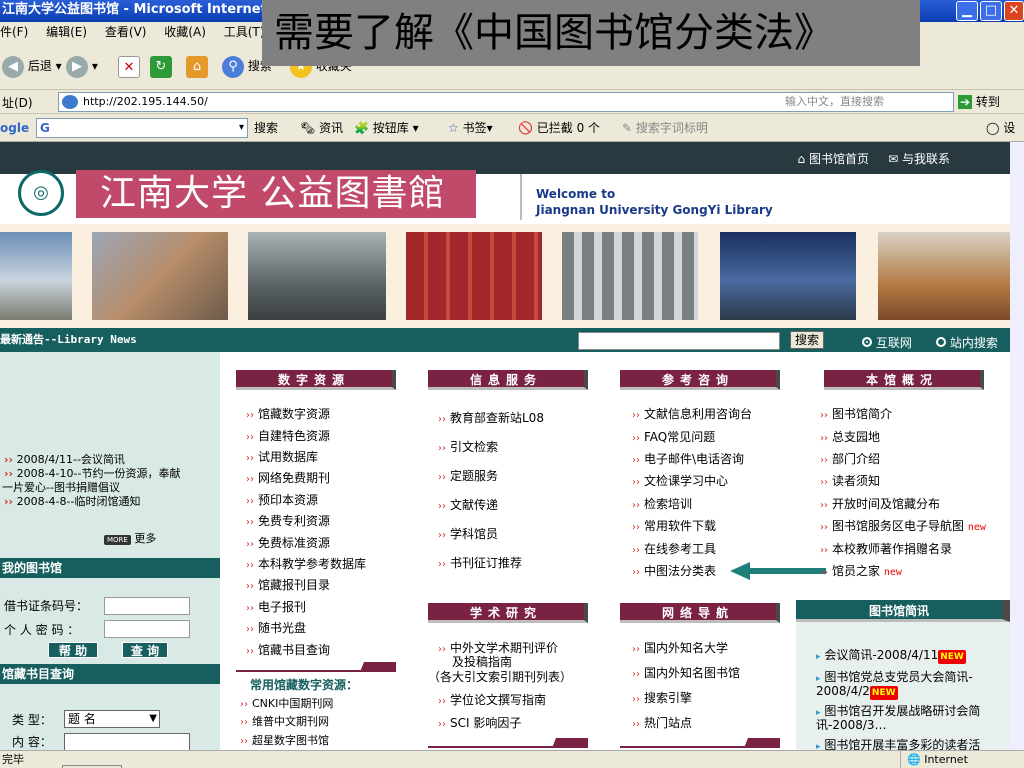 This screenshot has height=768, width=1024. What do you see at coordinates (500, 677) in the screenshot?
I see `link-citation-list: （各大引文索引期刊列表）` at bounding box center [500, 677].